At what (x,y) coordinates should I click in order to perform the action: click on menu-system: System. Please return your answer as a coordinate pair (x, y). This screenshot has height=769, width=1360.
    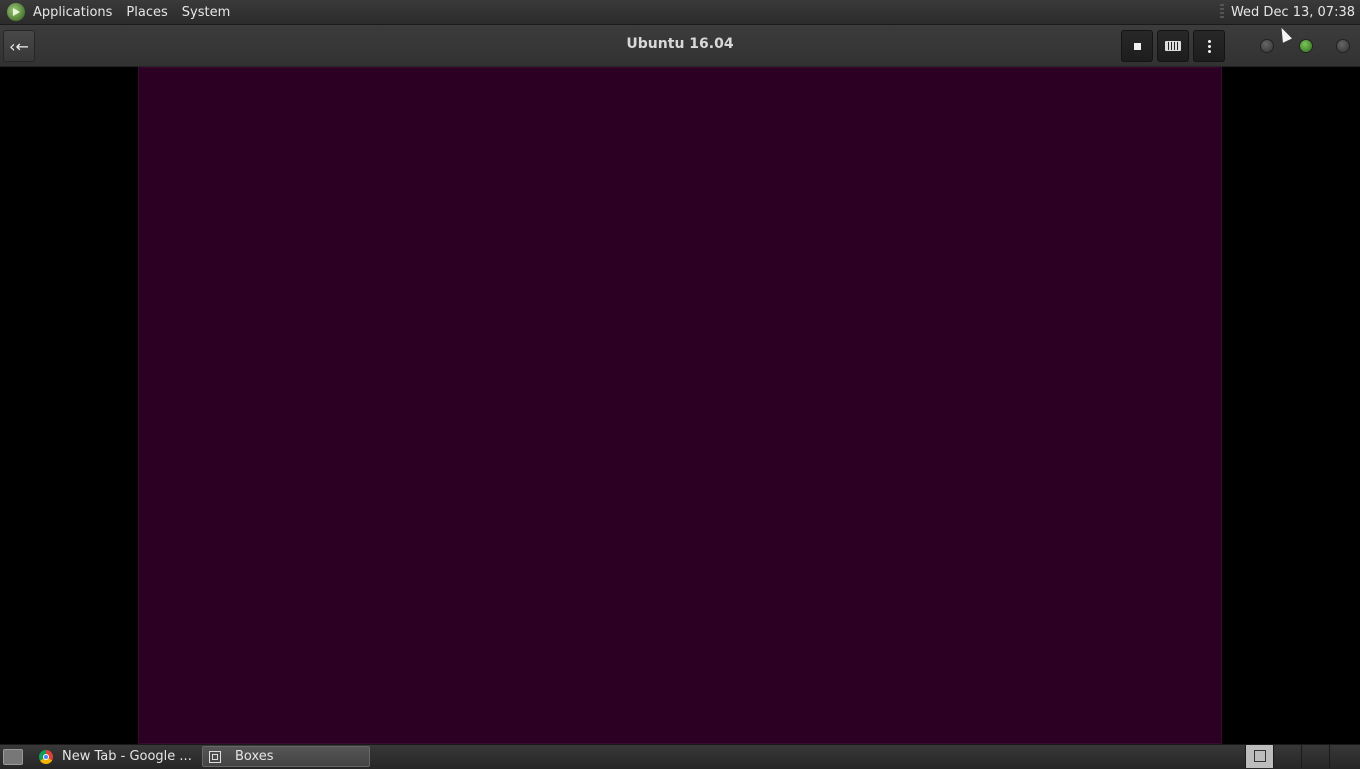
    Looking at the image, I should click on (206, 12).